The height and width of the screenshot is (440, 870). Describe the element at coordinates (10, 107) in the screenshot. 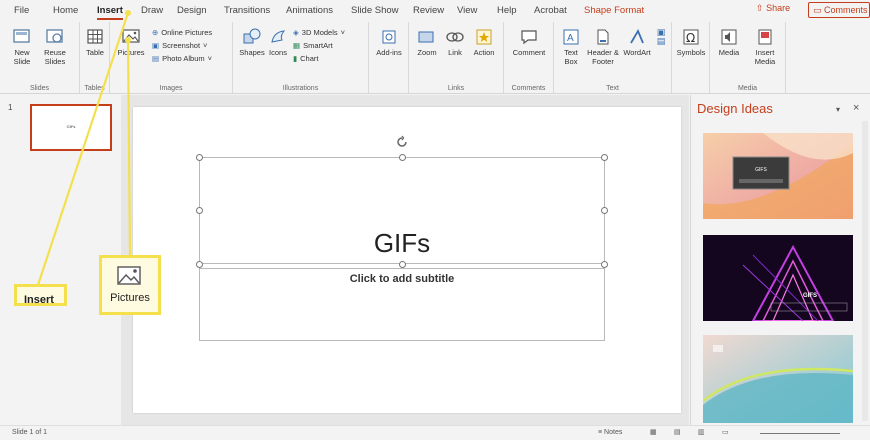

I see `slide-number: 1` at that location.